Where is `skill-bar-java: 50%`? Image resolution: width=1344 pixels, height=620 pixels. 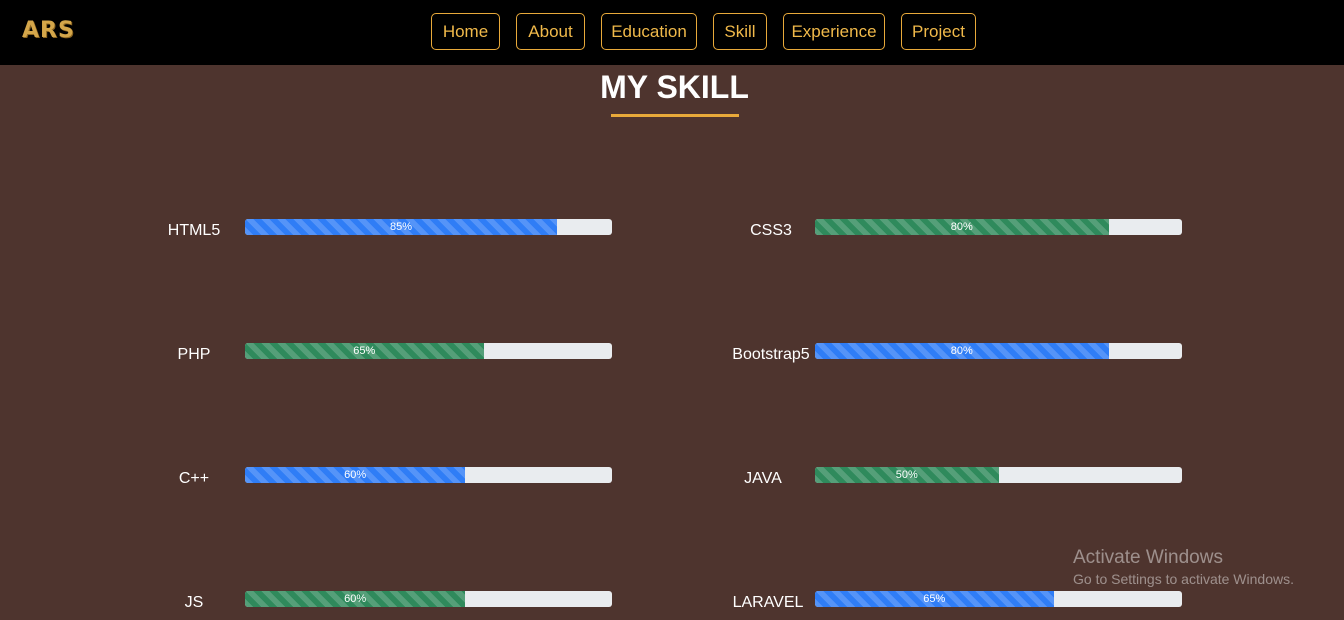 skill-bar-java: 50% is located at coordinates (998, 475).